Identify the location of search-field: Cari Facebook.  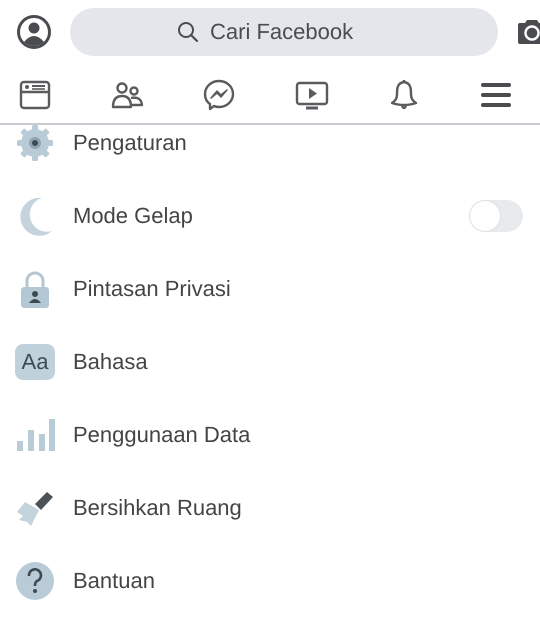
(284, 32).